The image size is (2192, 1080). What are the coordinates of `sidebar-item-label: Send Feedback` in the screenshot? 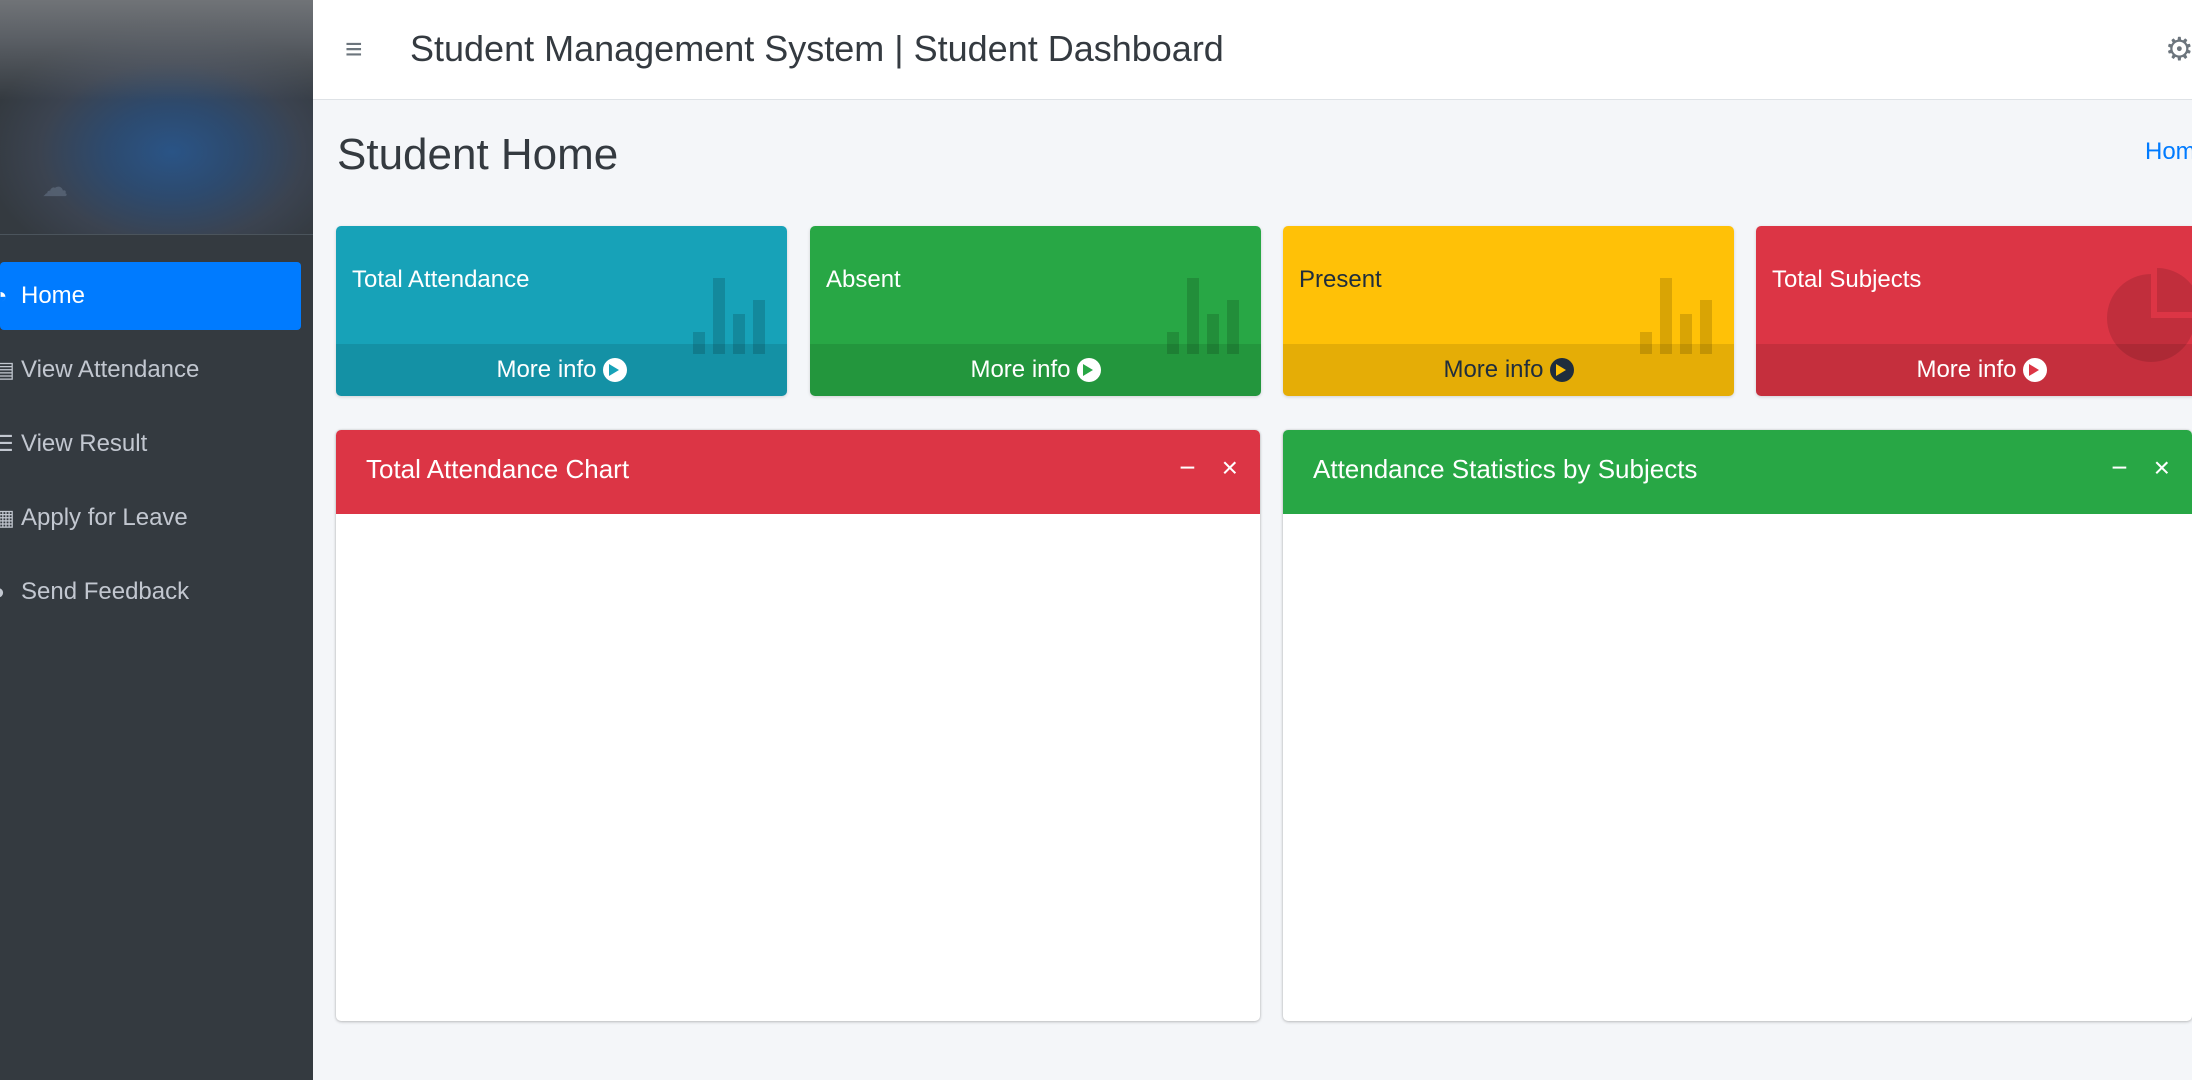 It's located at (105, 591).